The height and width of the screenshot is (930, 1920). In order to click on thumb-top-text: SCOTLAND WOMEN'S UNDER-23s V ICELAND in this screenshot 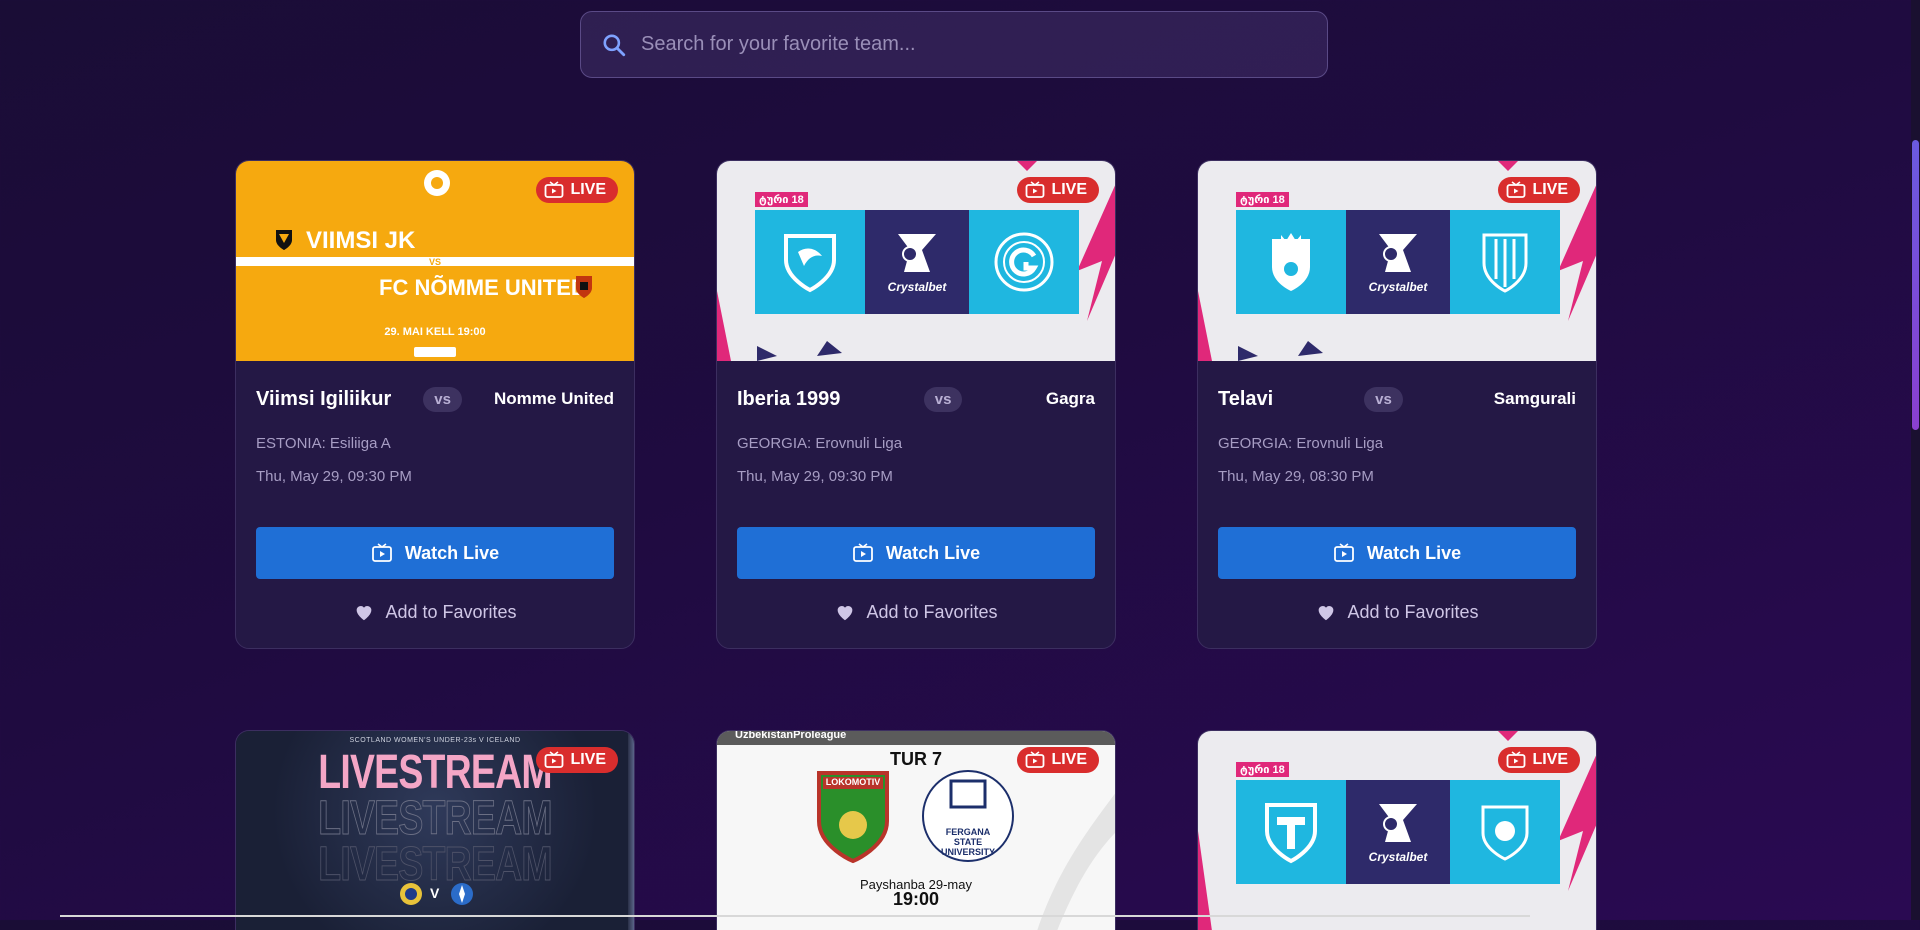, I will do `click(435, 740)`.